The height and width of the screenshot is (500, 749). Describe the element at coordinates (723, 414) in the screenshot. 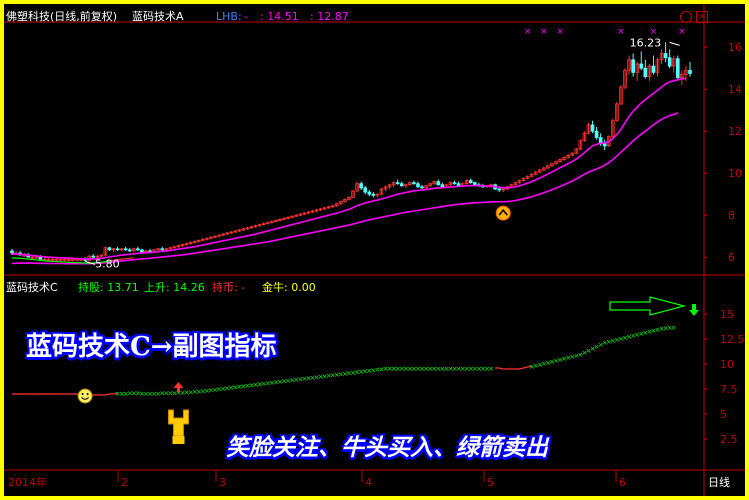

I see `sub-tick-label: 5` at that location.